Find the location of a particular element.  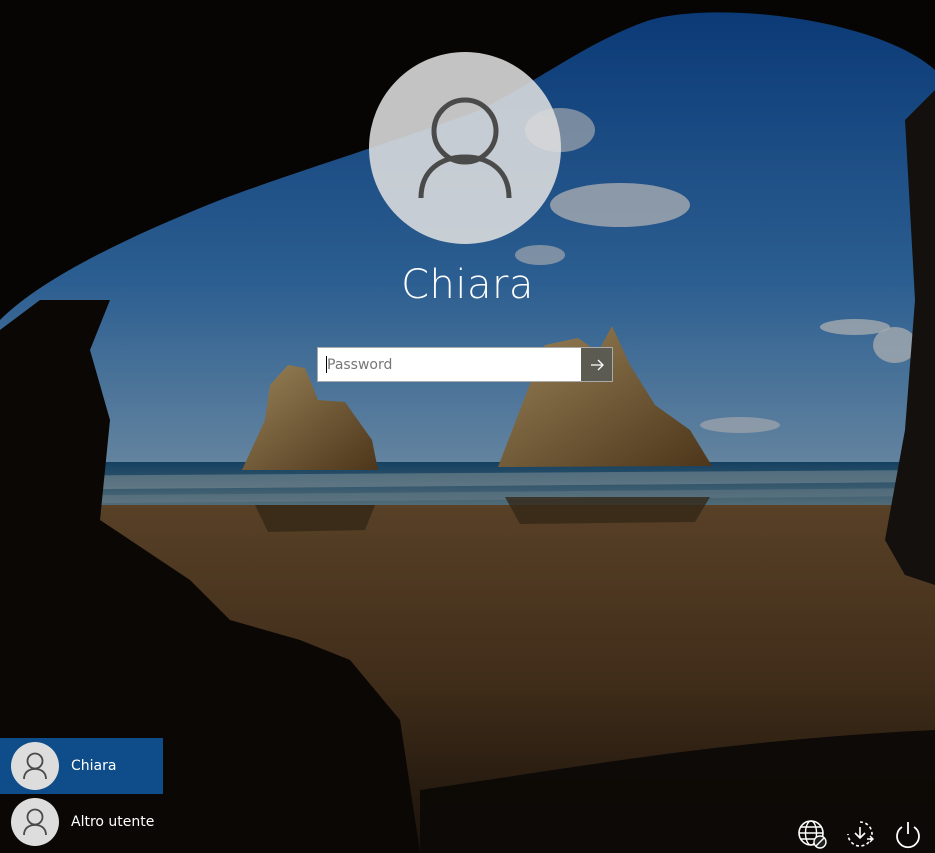

arrow-right-icon is located at coordinates (597, 364).